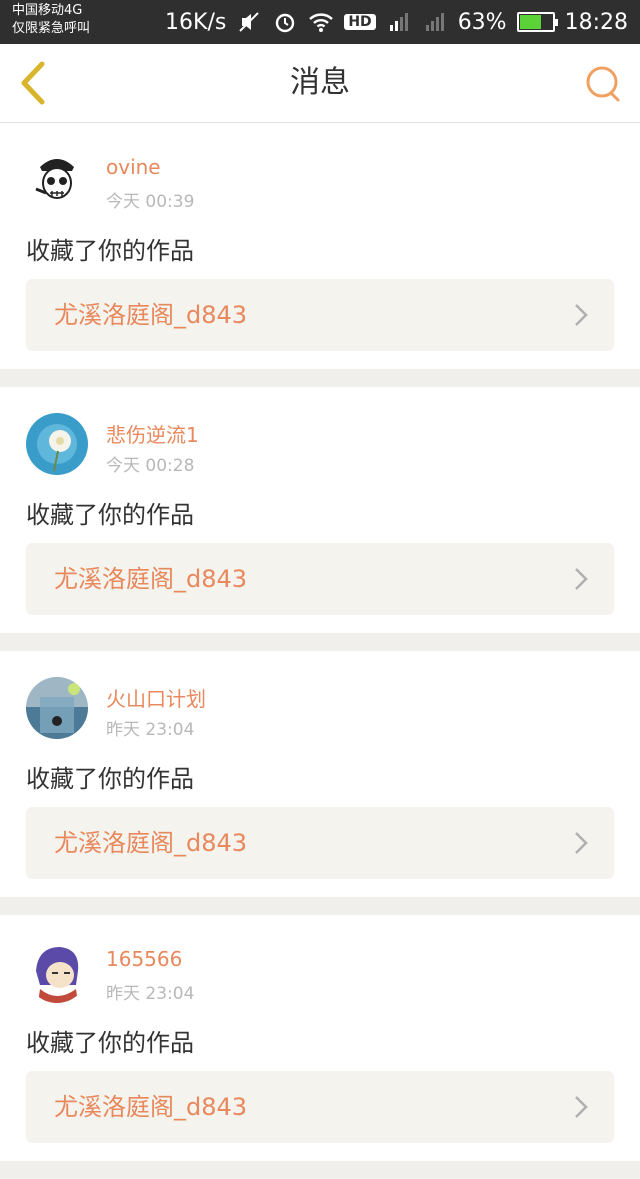  I want to click on battery-icon, so click(537, 22).